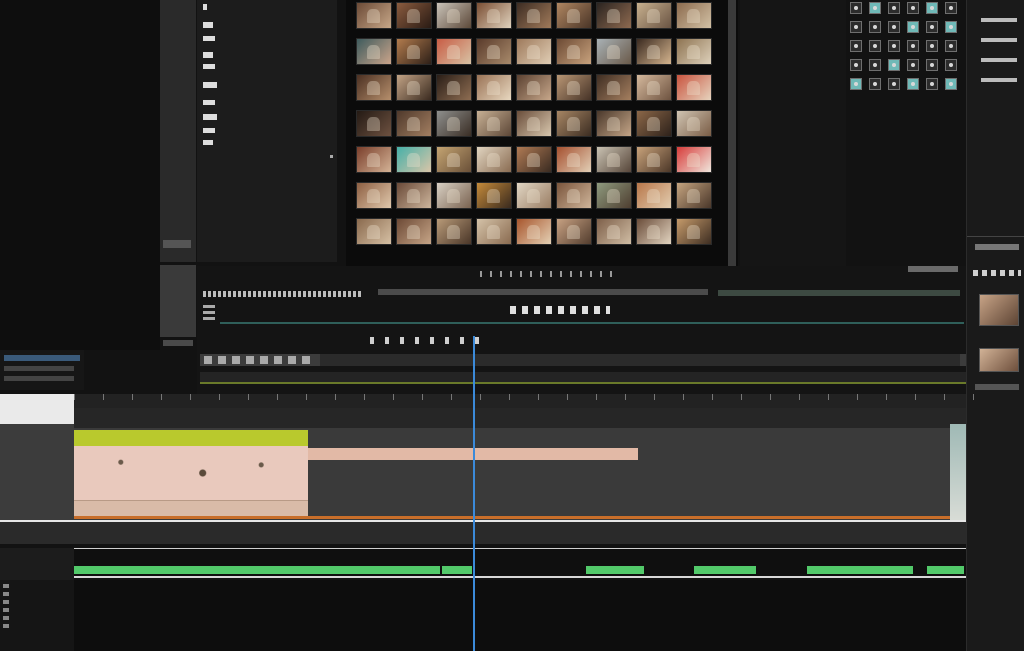 The height and width of the screenshot is (651, 1024). Describe the element at coordinates (997, 387) in the screenshot. I see `inspector-footer` at that location.